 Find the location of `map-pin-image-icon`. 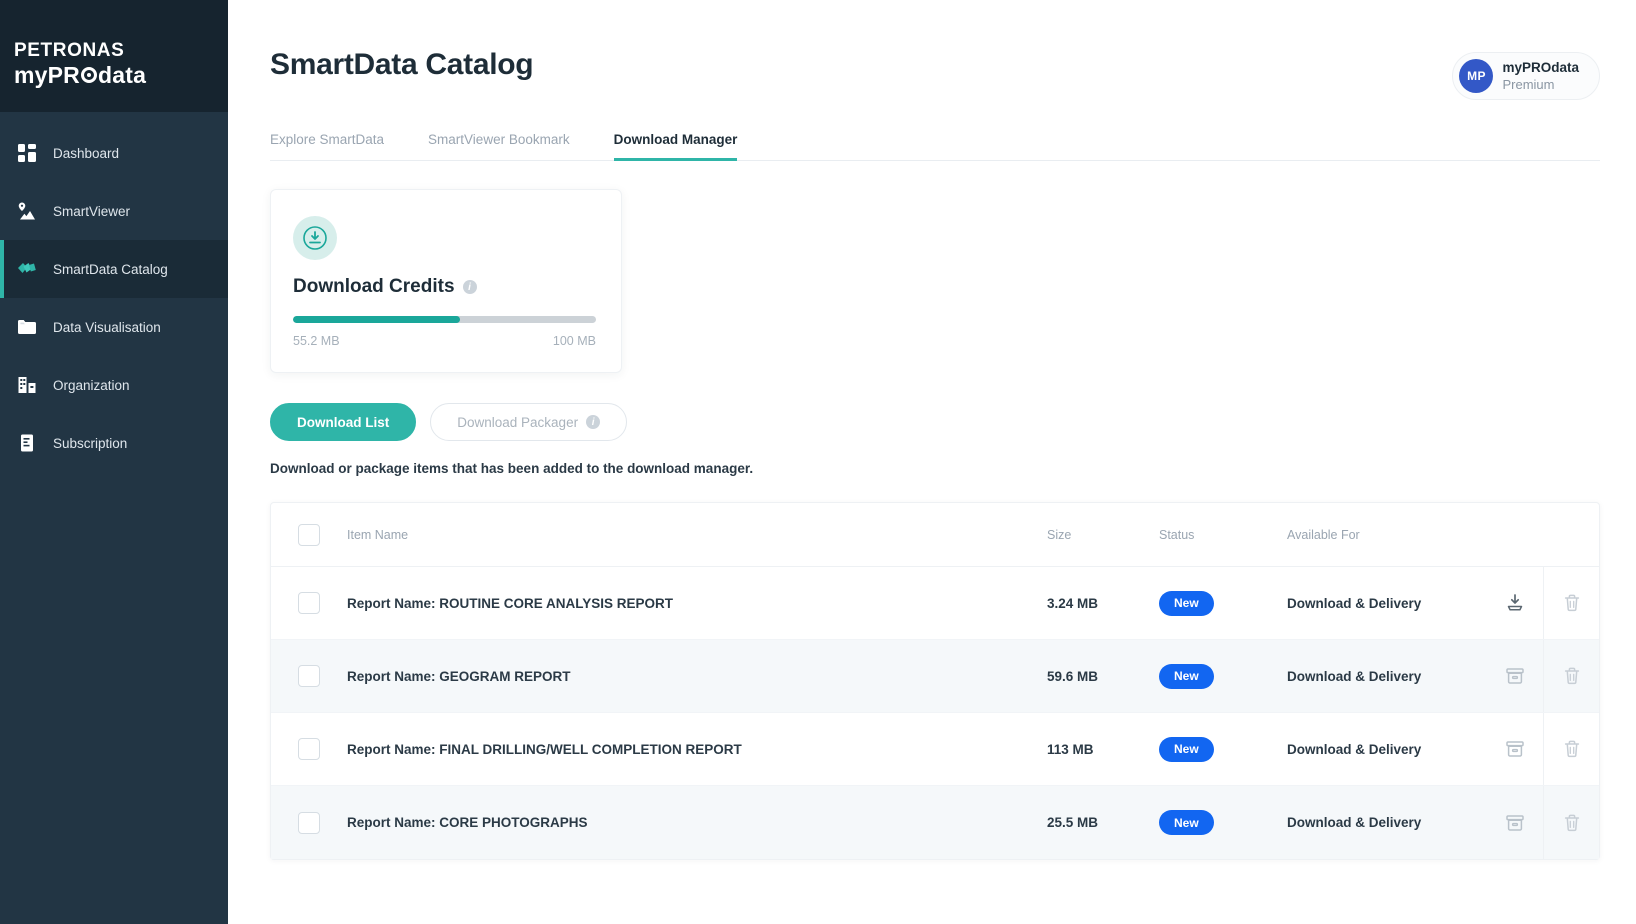

map-pin-image-icon is located at coordinates (27, 211).